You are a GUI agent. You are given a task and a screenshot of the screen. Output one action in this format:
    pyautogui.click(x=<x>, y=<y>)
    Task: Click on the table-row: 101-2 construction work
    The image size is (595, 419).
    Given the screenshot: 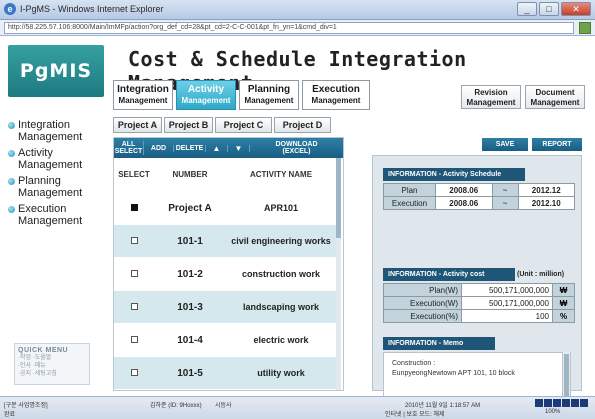 What is the action you would take?
    pyautogui.click(x=225, y=273)
    